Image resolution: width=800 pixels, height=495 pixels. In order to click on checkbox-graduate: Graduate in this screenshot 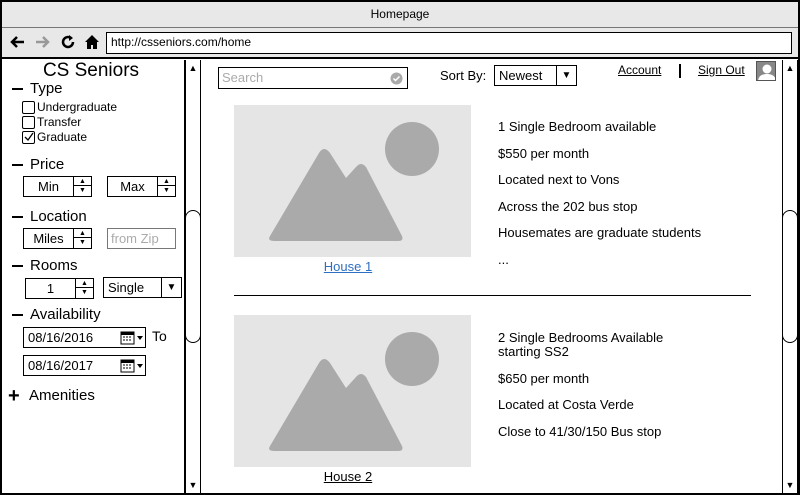, I will do `click(54, 137)`.